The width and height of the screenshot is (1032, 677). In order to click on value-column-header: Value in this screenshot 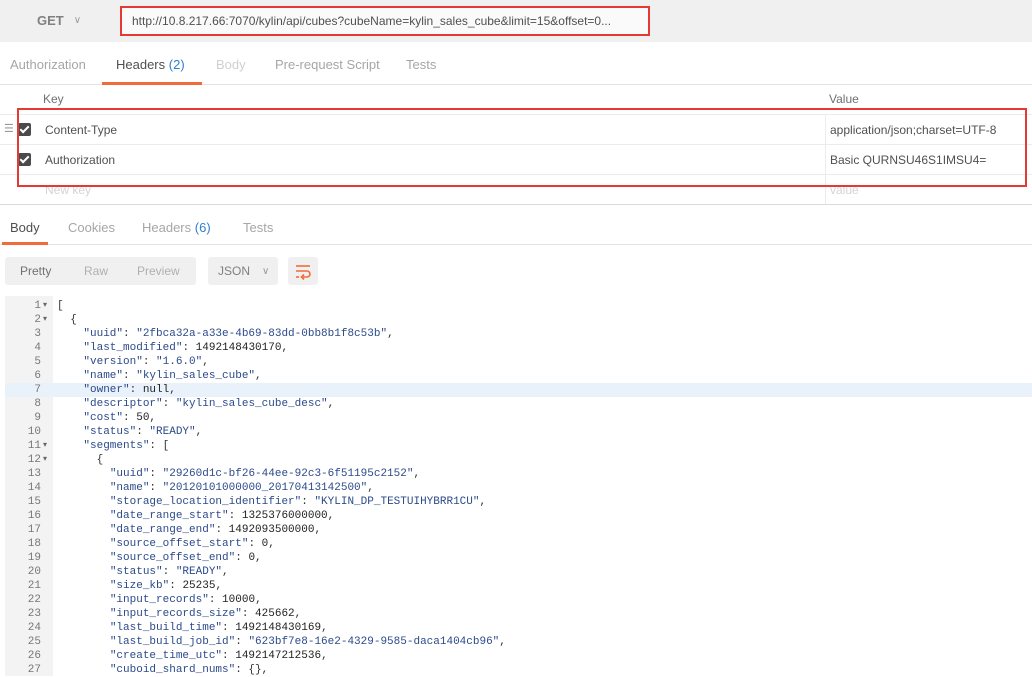, I will do `click(844, 99)`.